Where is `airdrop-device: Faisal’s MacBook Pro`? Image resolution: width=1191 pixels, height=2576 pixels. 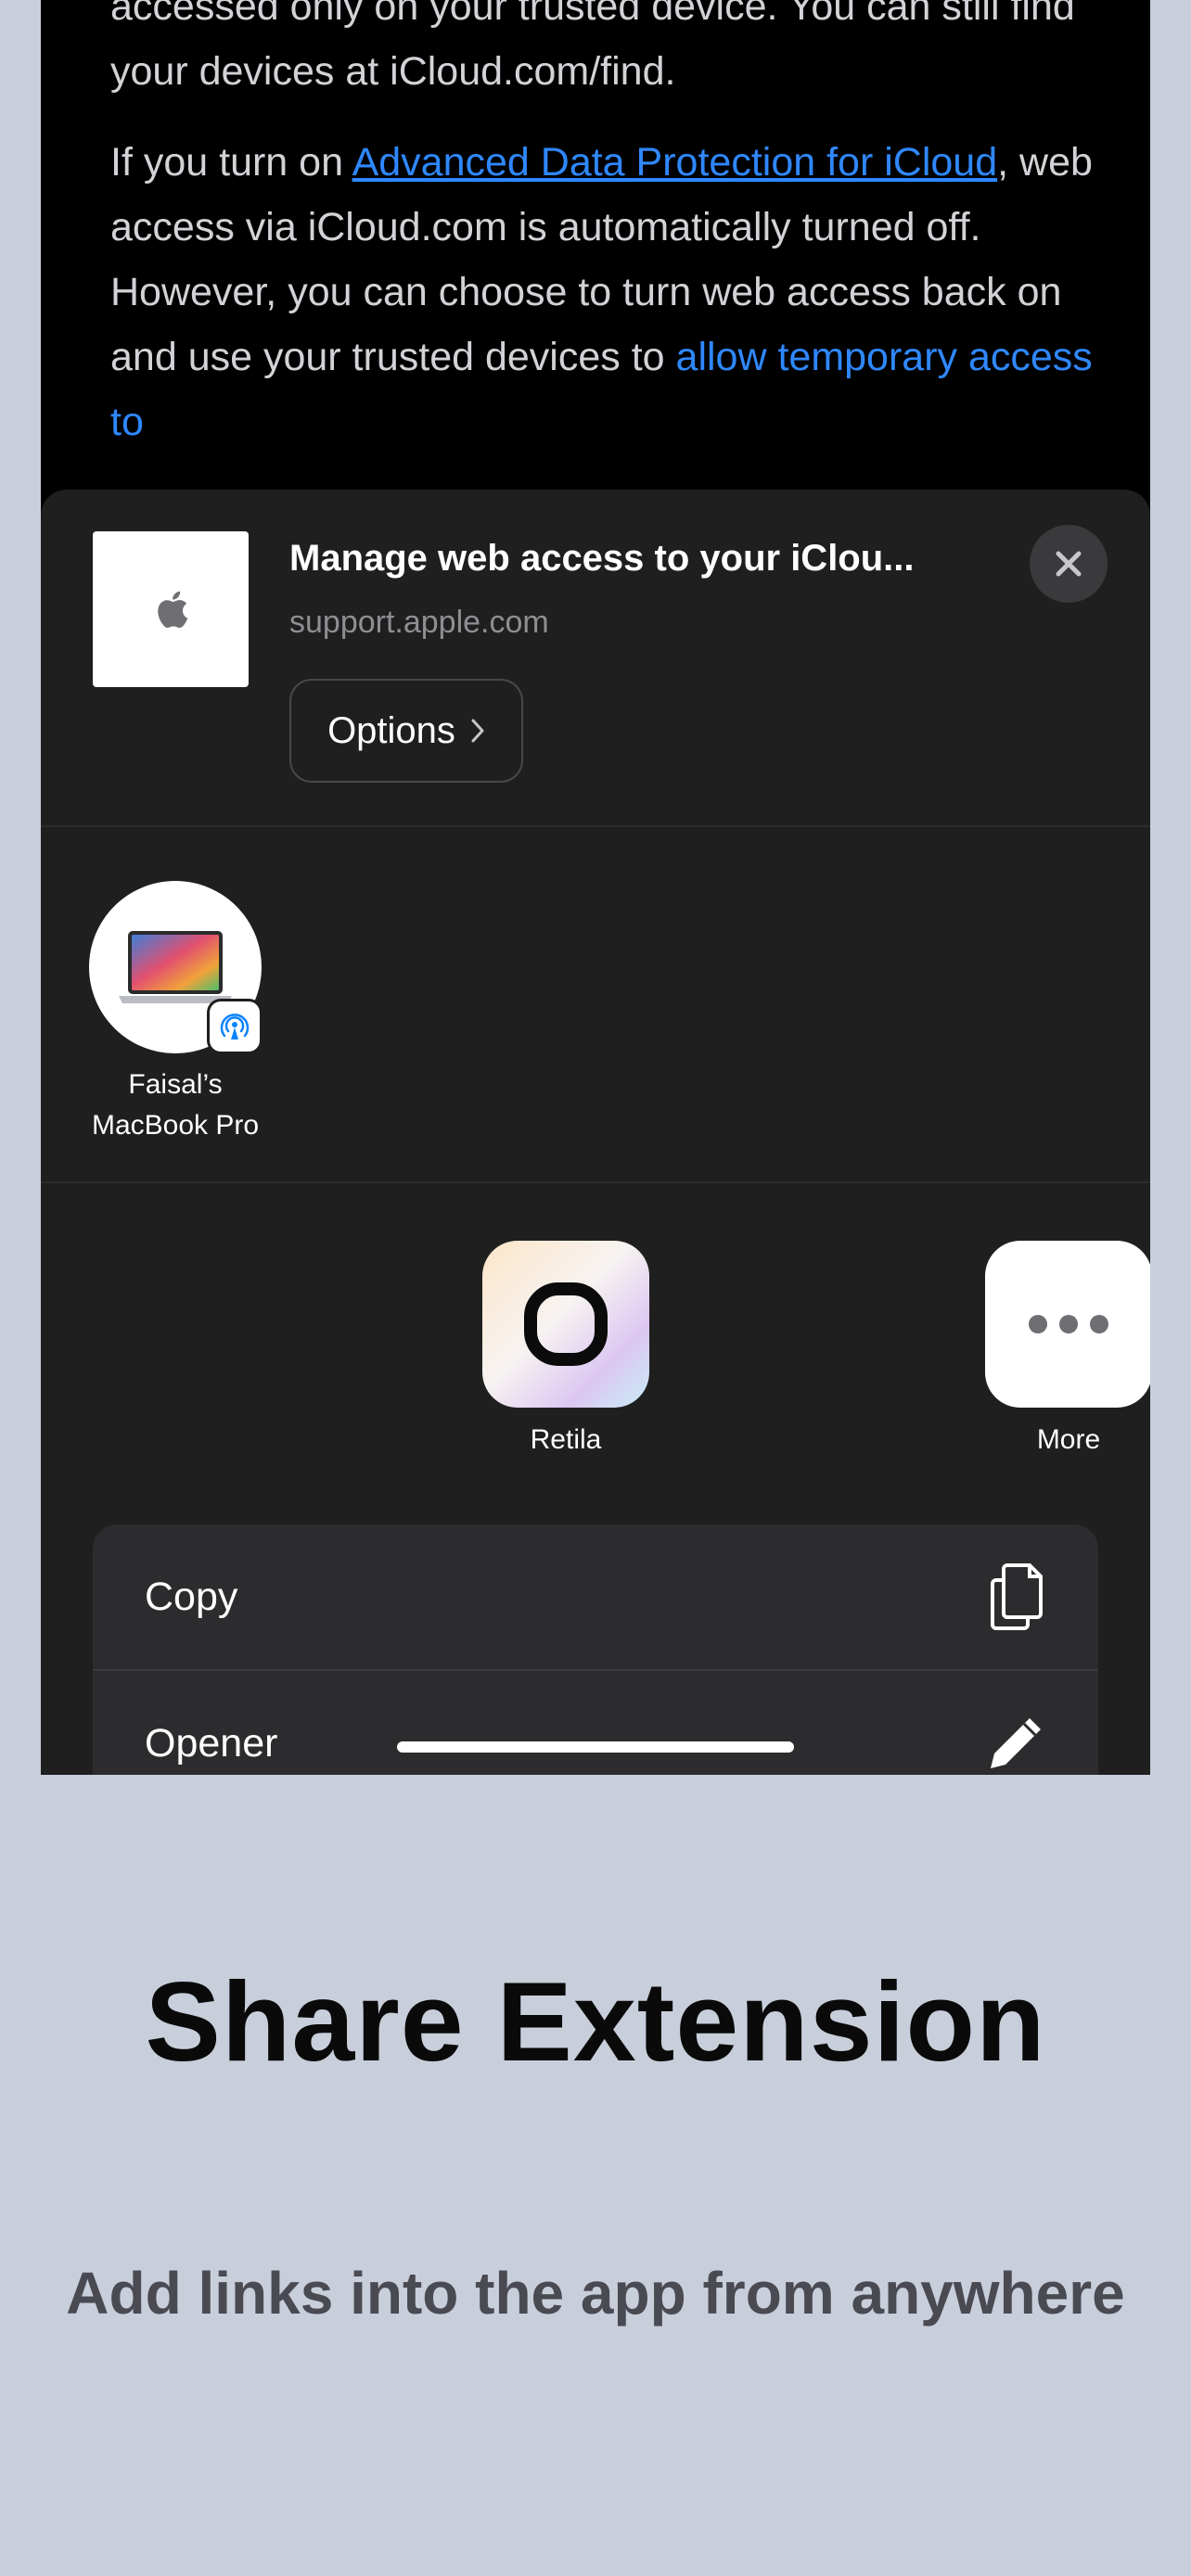 airdrop-device: Faisal’s MacBook Pro is located at coordinates (175, 1011).